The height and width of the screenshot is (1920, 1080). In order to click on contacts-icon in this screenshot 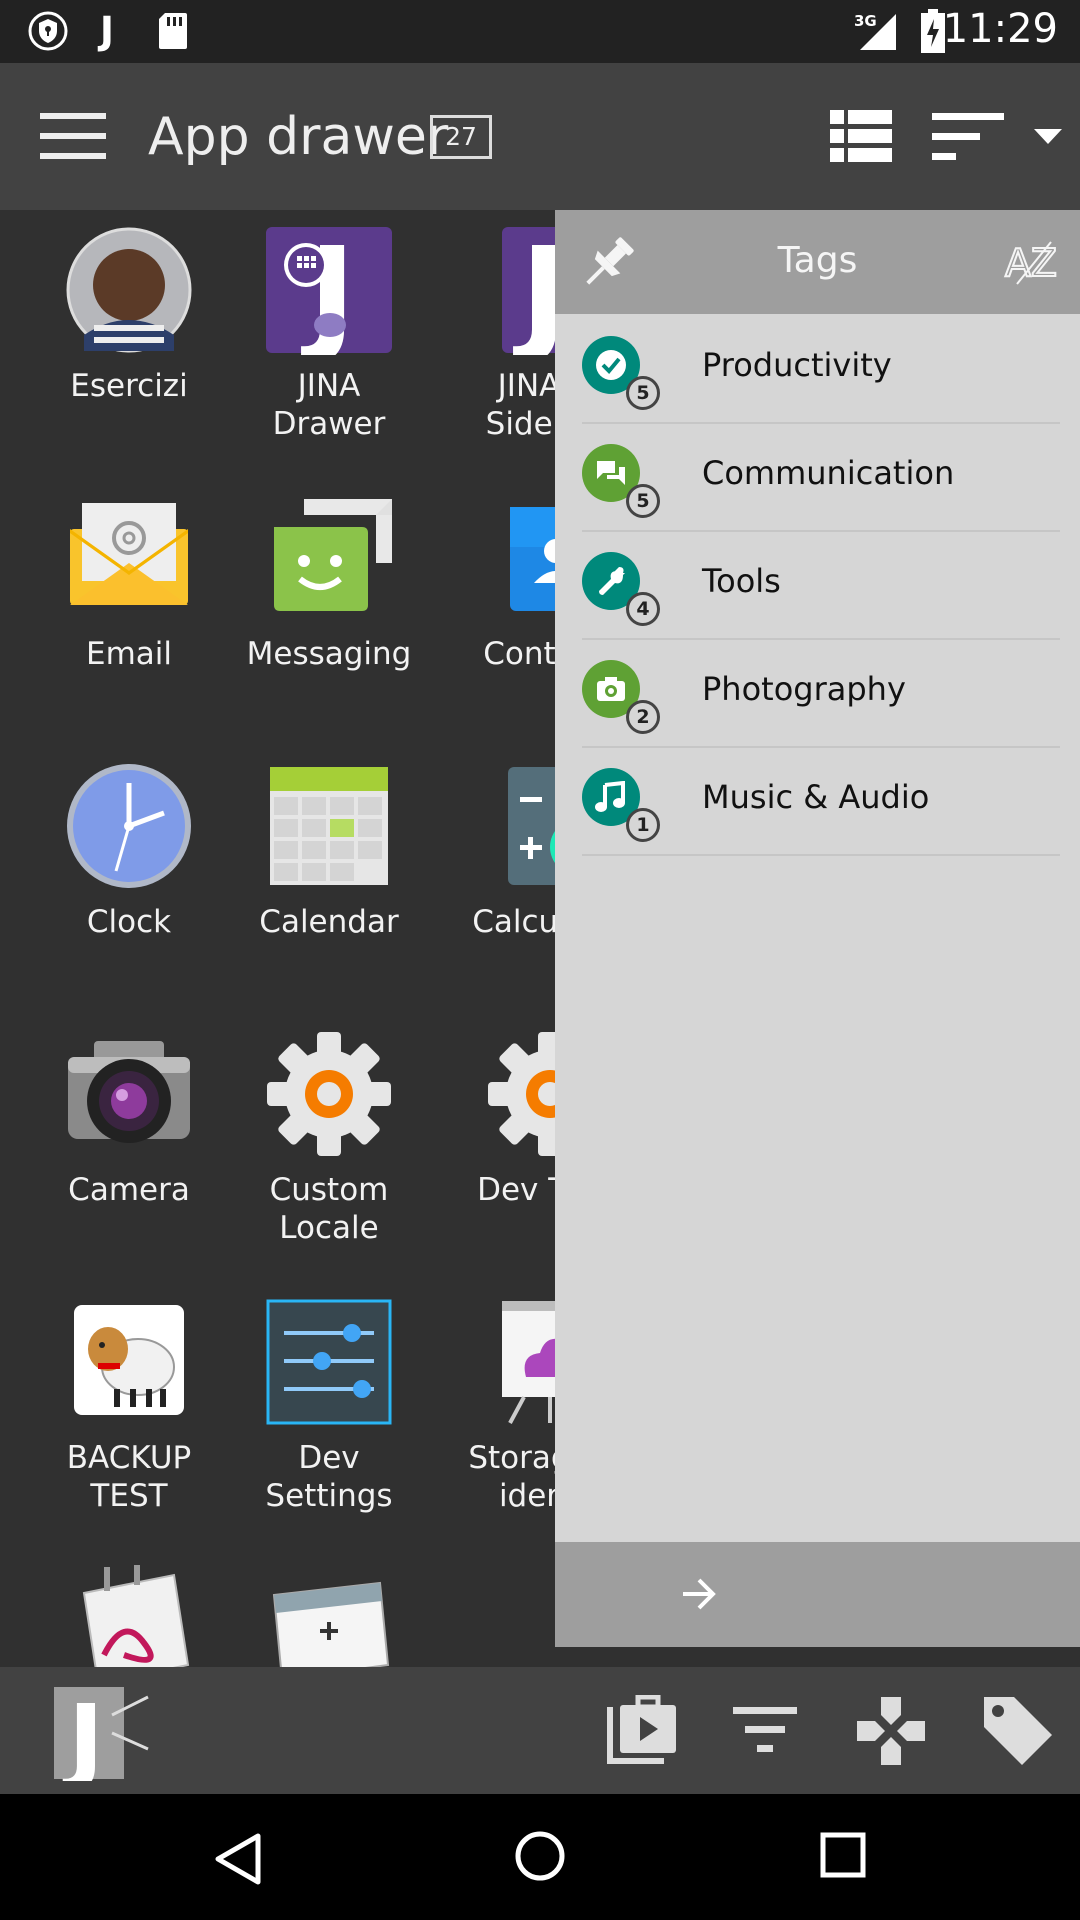, I will do `click(509, 558)`.